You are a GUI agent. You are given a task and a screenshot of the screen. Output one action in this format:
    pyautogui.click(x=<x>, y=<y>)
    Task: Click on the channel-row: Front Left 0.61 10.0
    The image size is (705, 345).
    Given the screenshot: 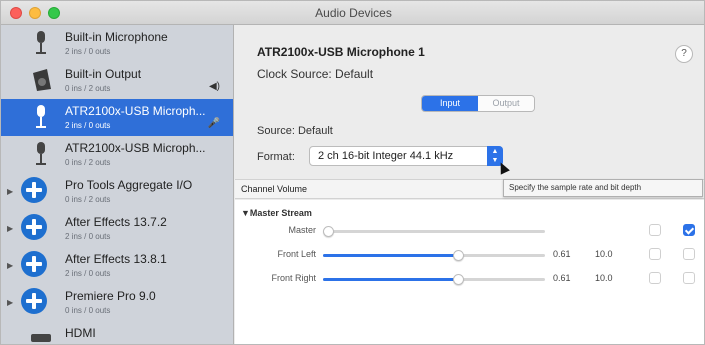 What is the action you would take?
    pyautogui.click(x=469, y=255)
    